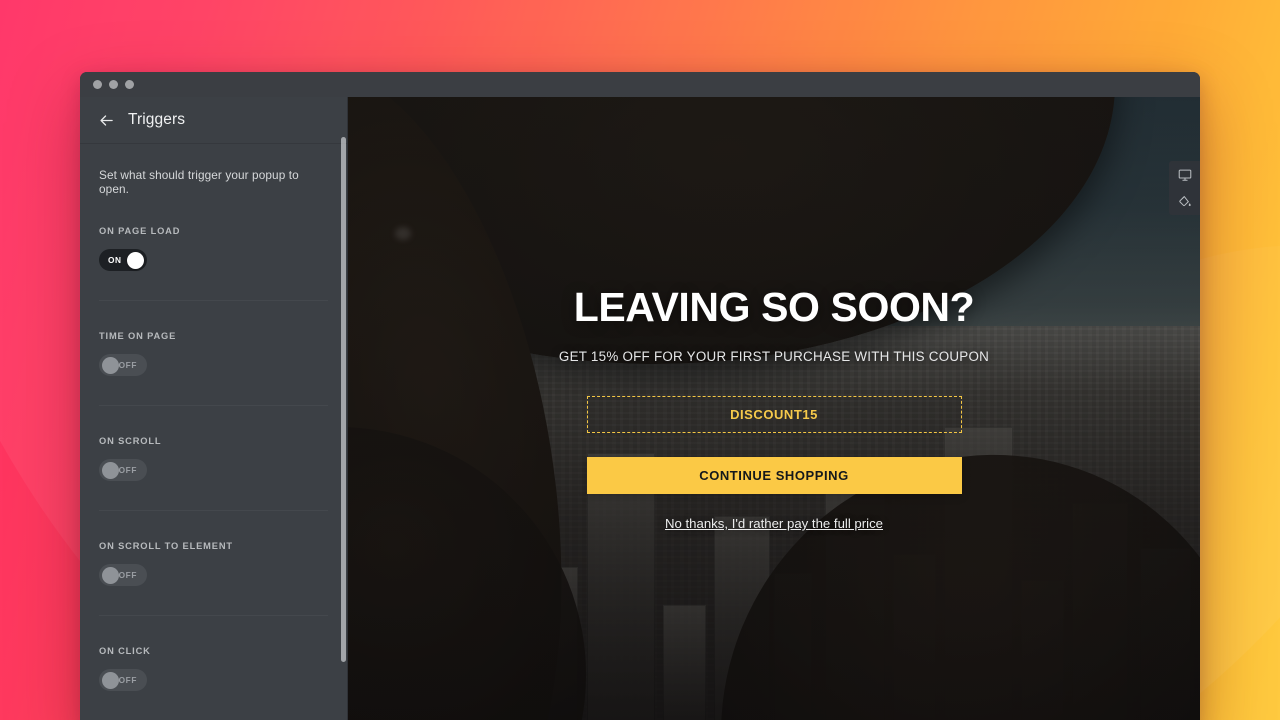  Describe the element at coordinates (140, 231) in the screenshot. I see `trigger-label: ON PAGE LOAD` at that location.